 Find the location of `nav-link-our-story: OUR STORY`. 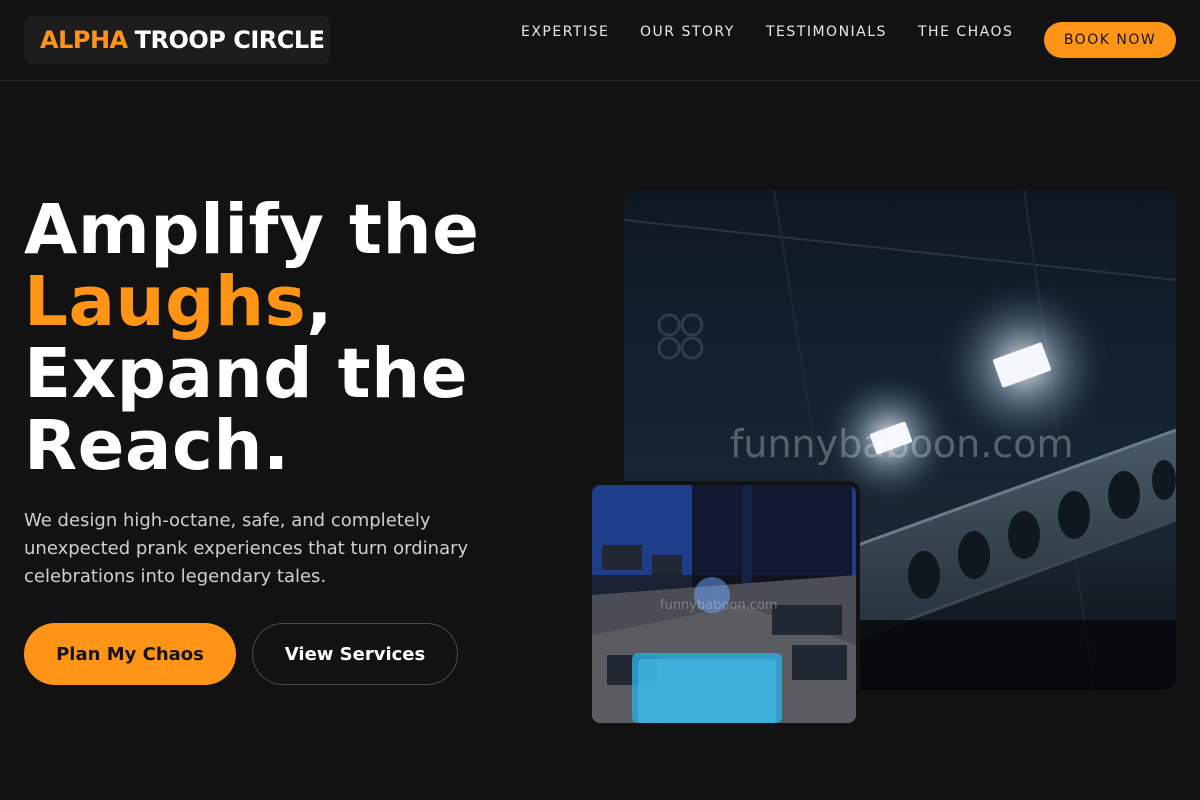

nav-link-our-story: OUR STORY is located at coordinates (687, 32).